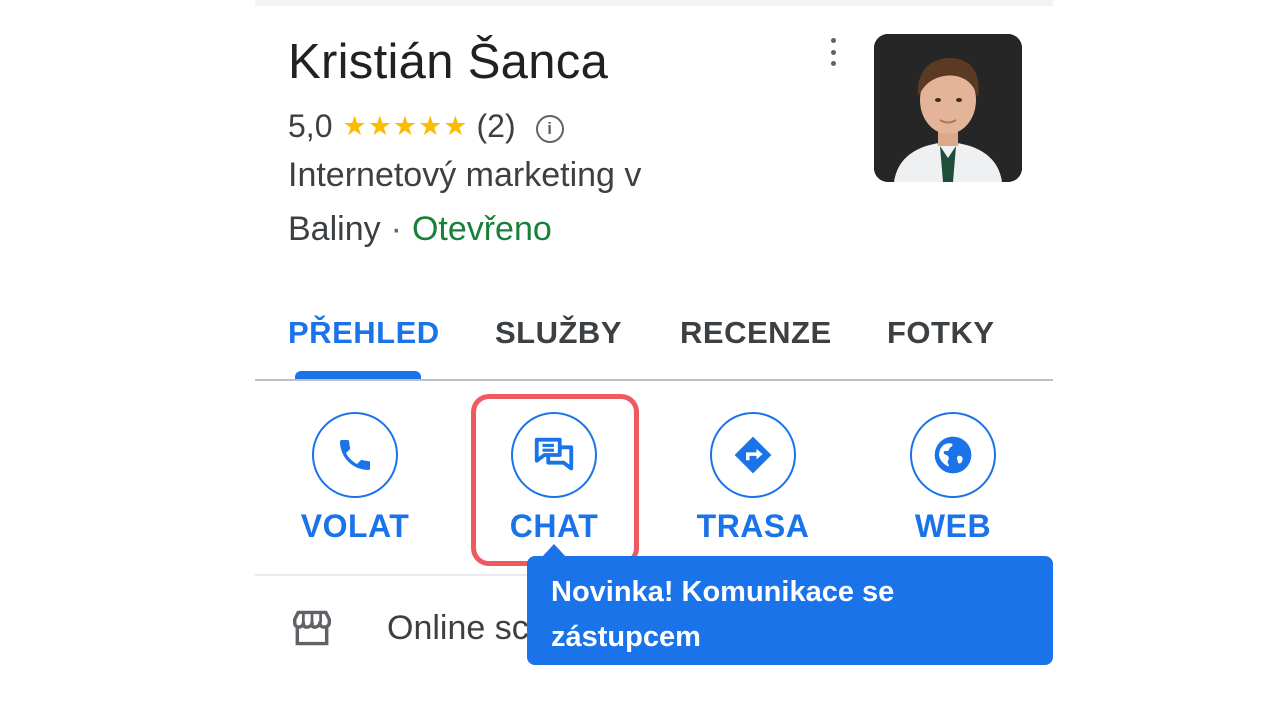 The height and width of the screenshot is (720, 1280). I want to click on call-button: VOLAT, so click(355, 482).